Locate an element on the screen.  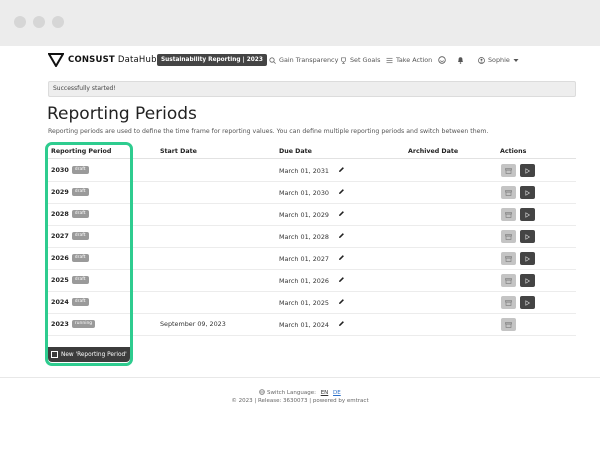
due-date-value: March 01, 2031 is located at coordinates (304, 170).